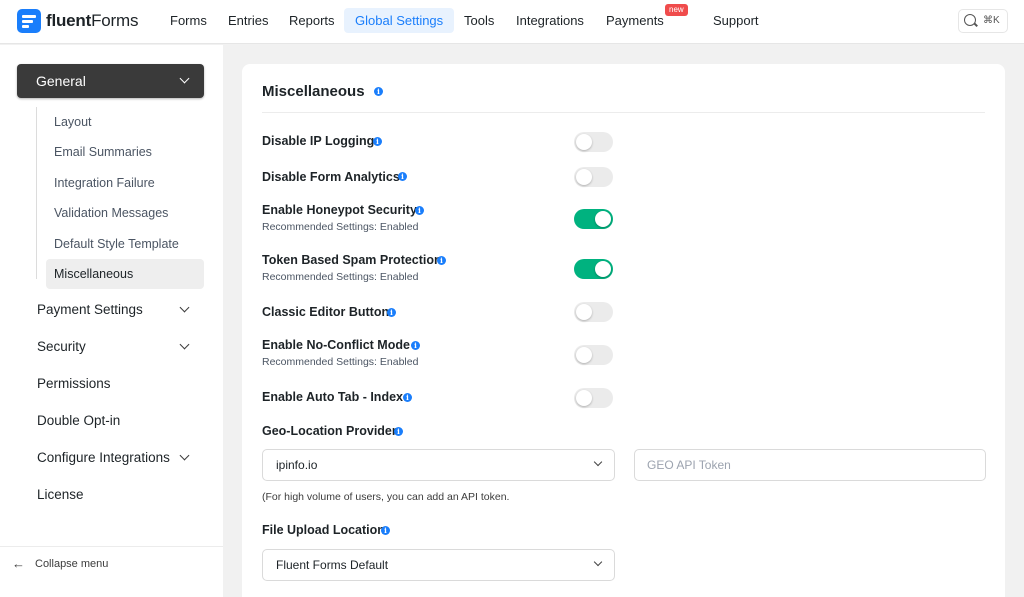 The width and height of the screenshot is (1024, 597). Describe the element at coordinates (593, 355) in the screenshot. I see `toggle-enable-no-conflict-mode` at that location.